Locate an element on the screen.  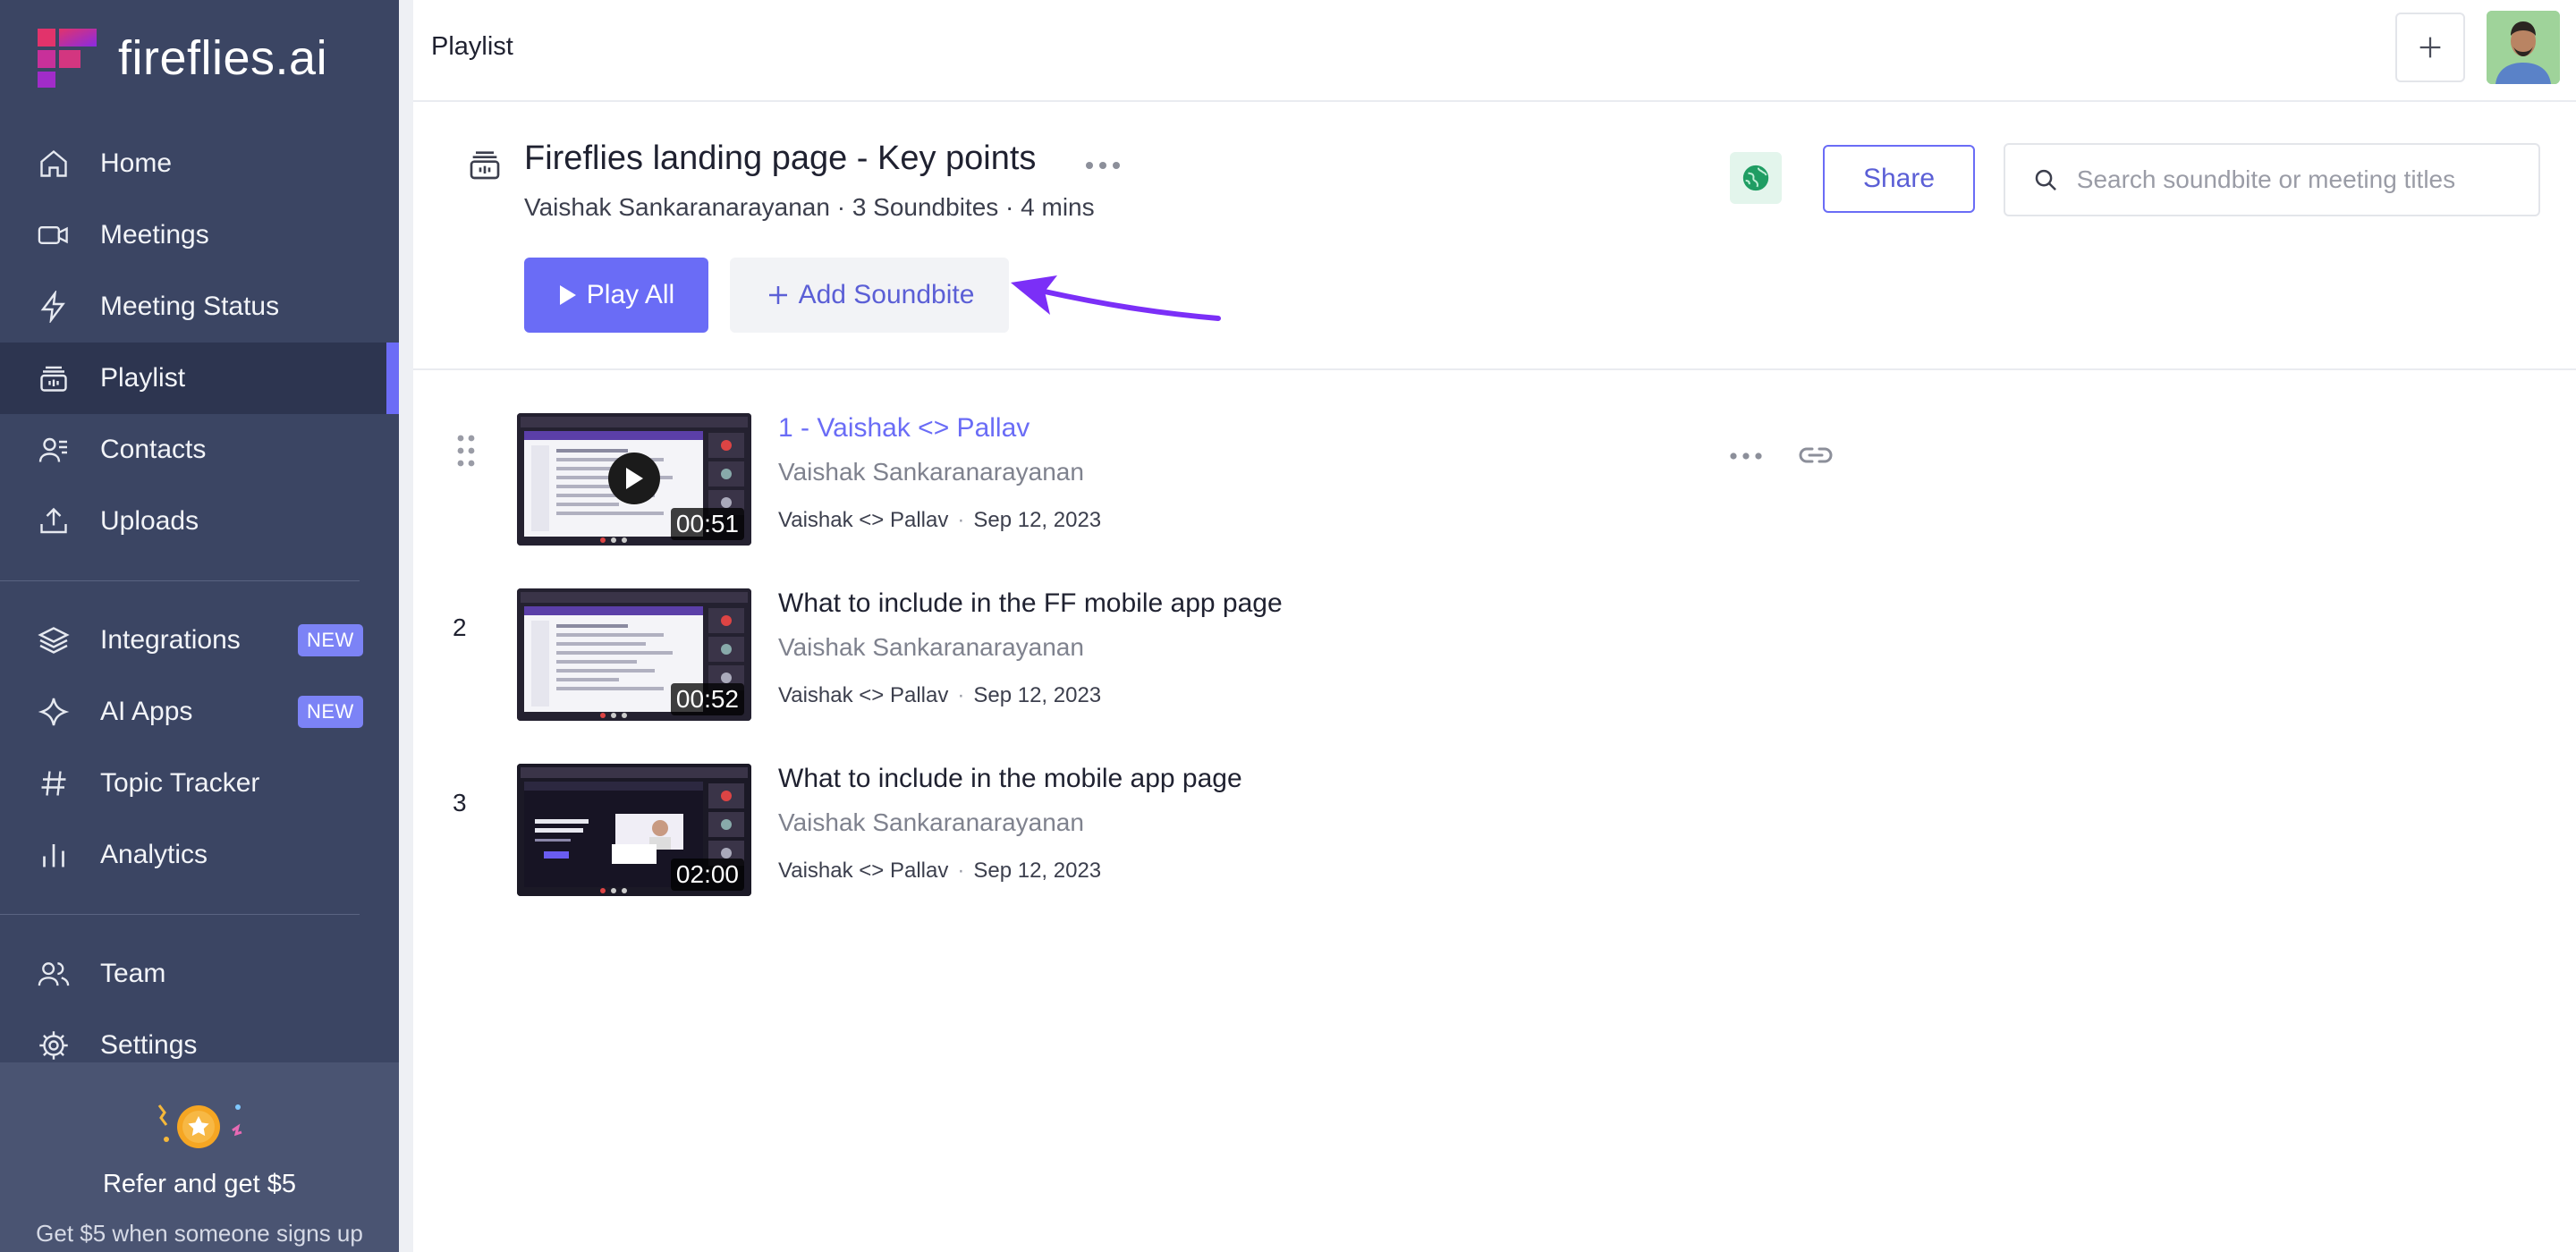
sidebar-item-label: Team is located at coordinates (133, 973).